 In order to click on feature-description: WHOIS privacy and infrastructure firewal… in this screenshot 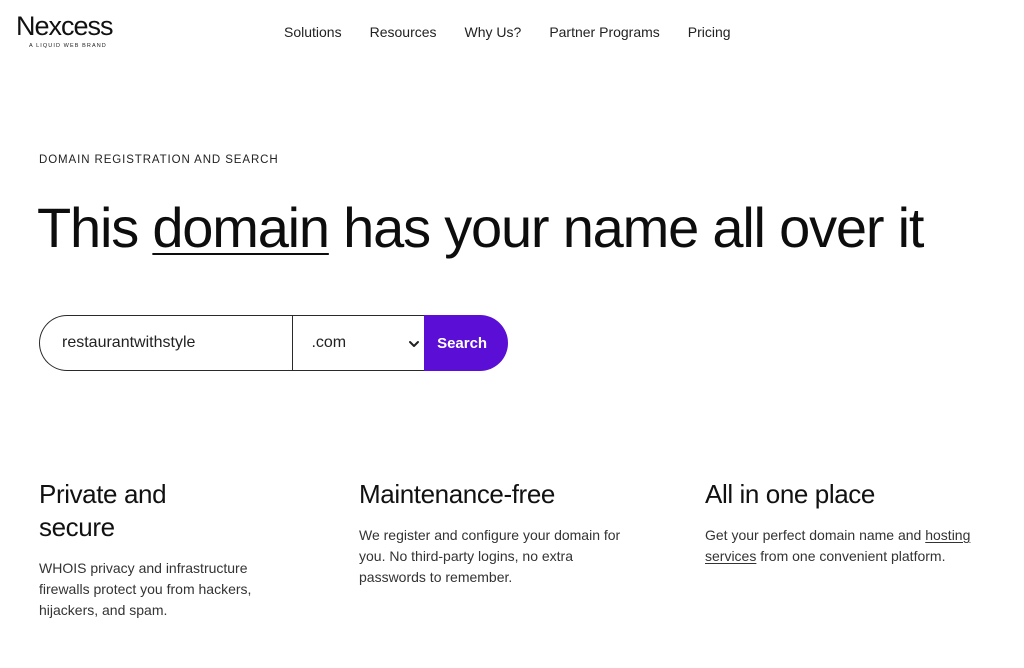, I will do `click(145, 589)`.